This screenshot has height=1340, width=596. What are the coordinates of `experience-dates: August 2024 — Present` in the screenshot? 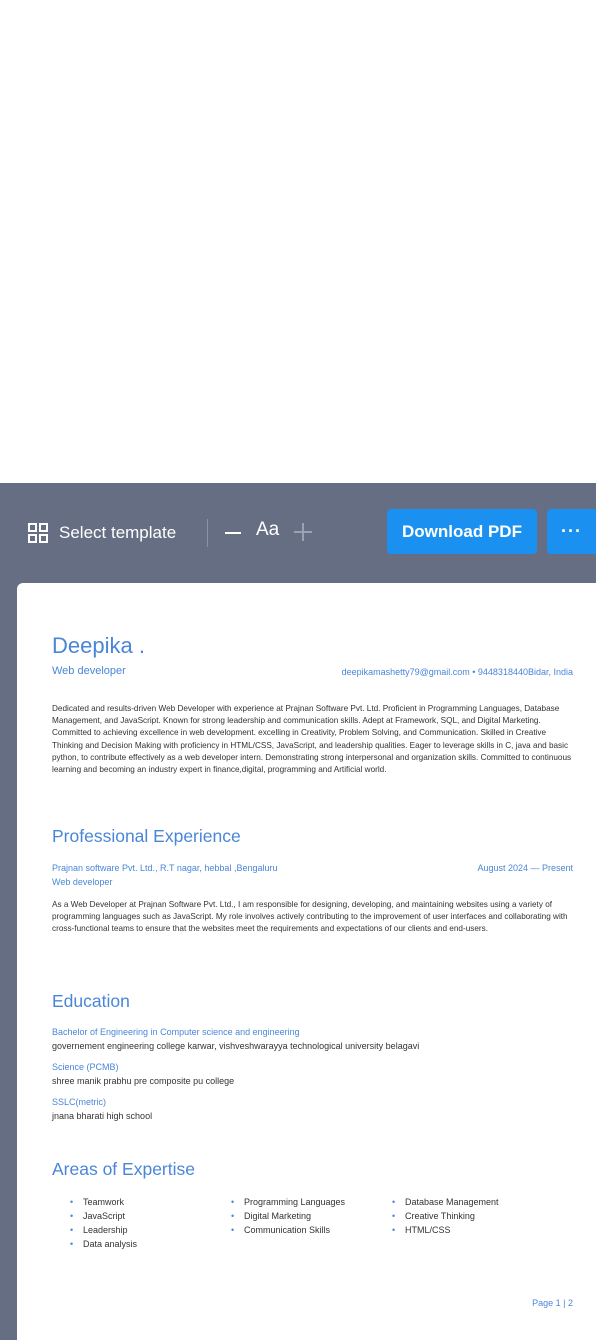 It's located at (525, 868).